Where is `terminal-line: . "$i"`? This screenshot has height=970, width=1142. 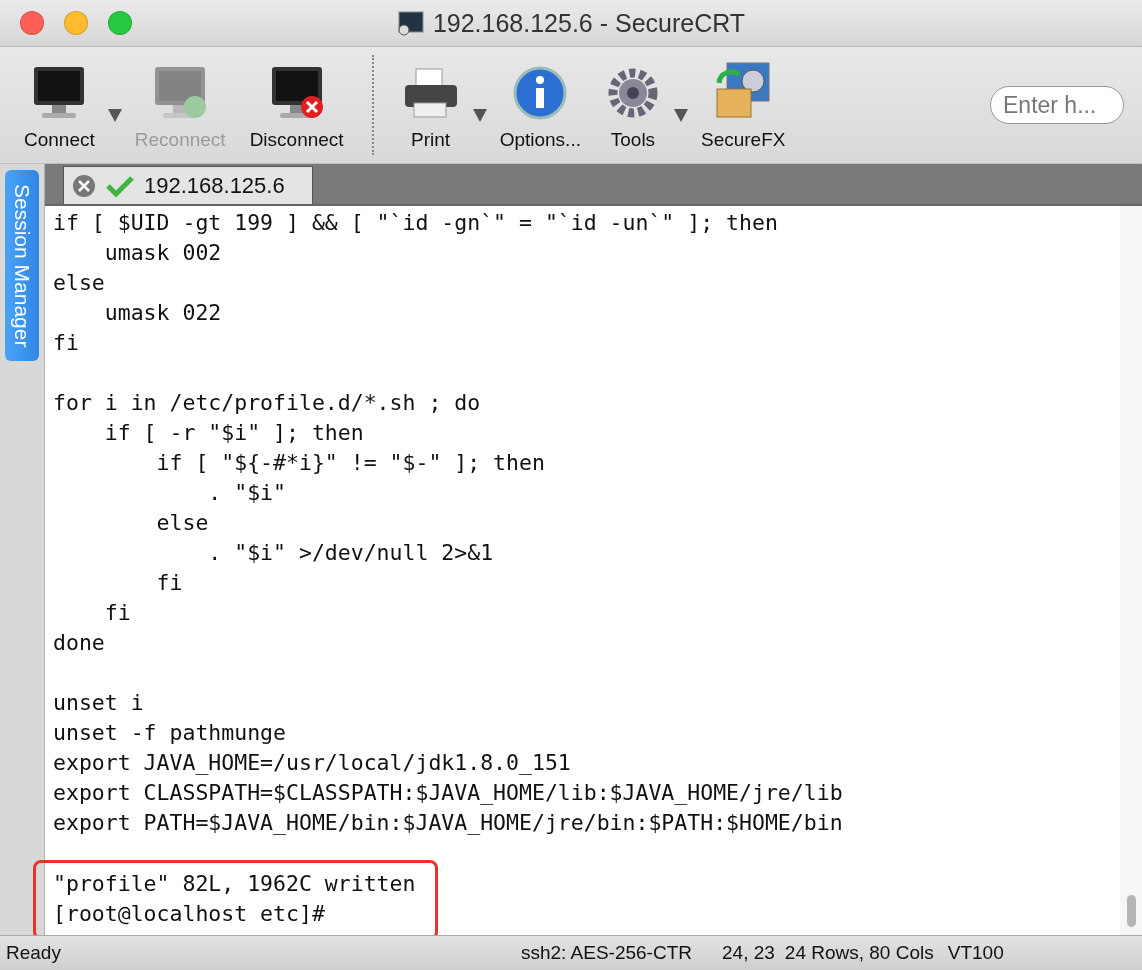 terminal-line: . "$i" is located at coordinates (247, 493).